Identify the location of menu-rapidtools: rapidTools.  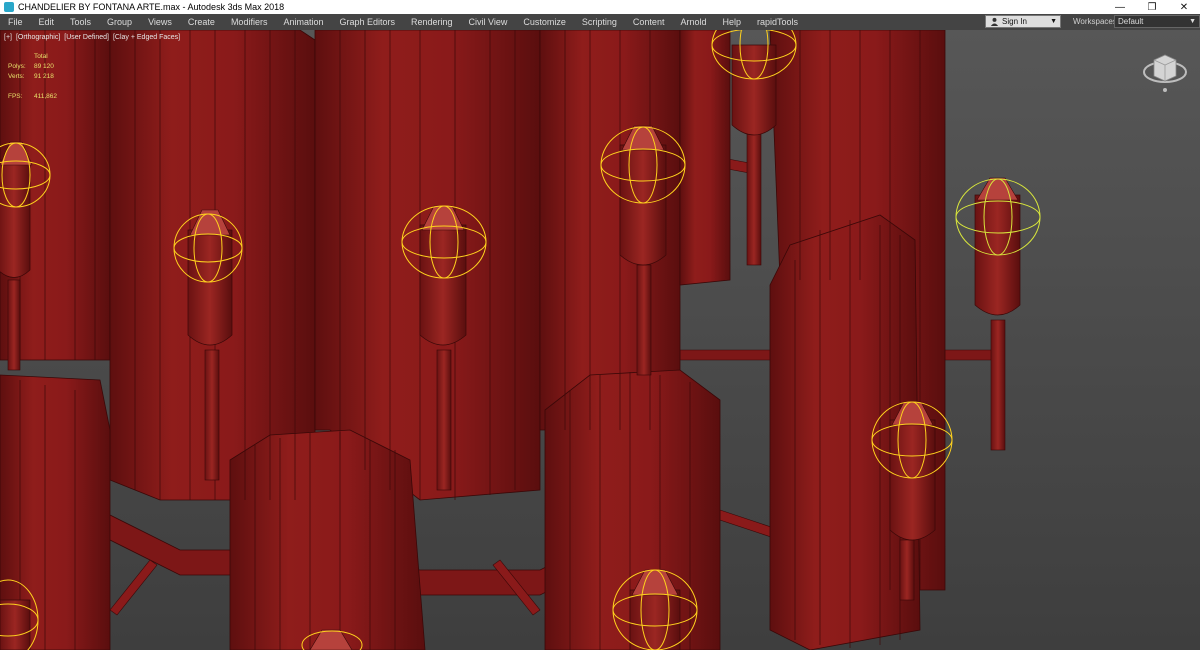
(777, 22).